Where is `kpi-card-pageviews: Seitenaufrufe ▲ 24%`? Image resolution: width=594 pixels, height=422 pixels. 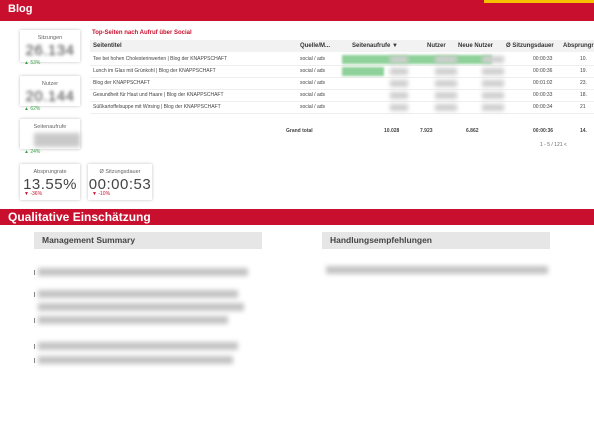
kpi-card-pageviews: Seitenaufrufe ▲ 24% is located at coordinates (50, 137).